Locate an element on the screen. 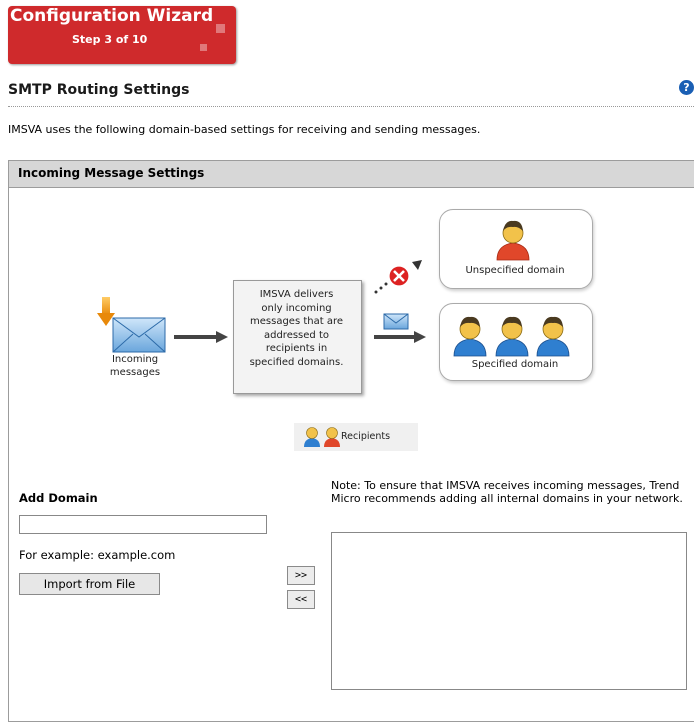 This screenshot has width=694, height=722. unspecified-domain-label: Unspecified domain is located at coordinates (515, 270).